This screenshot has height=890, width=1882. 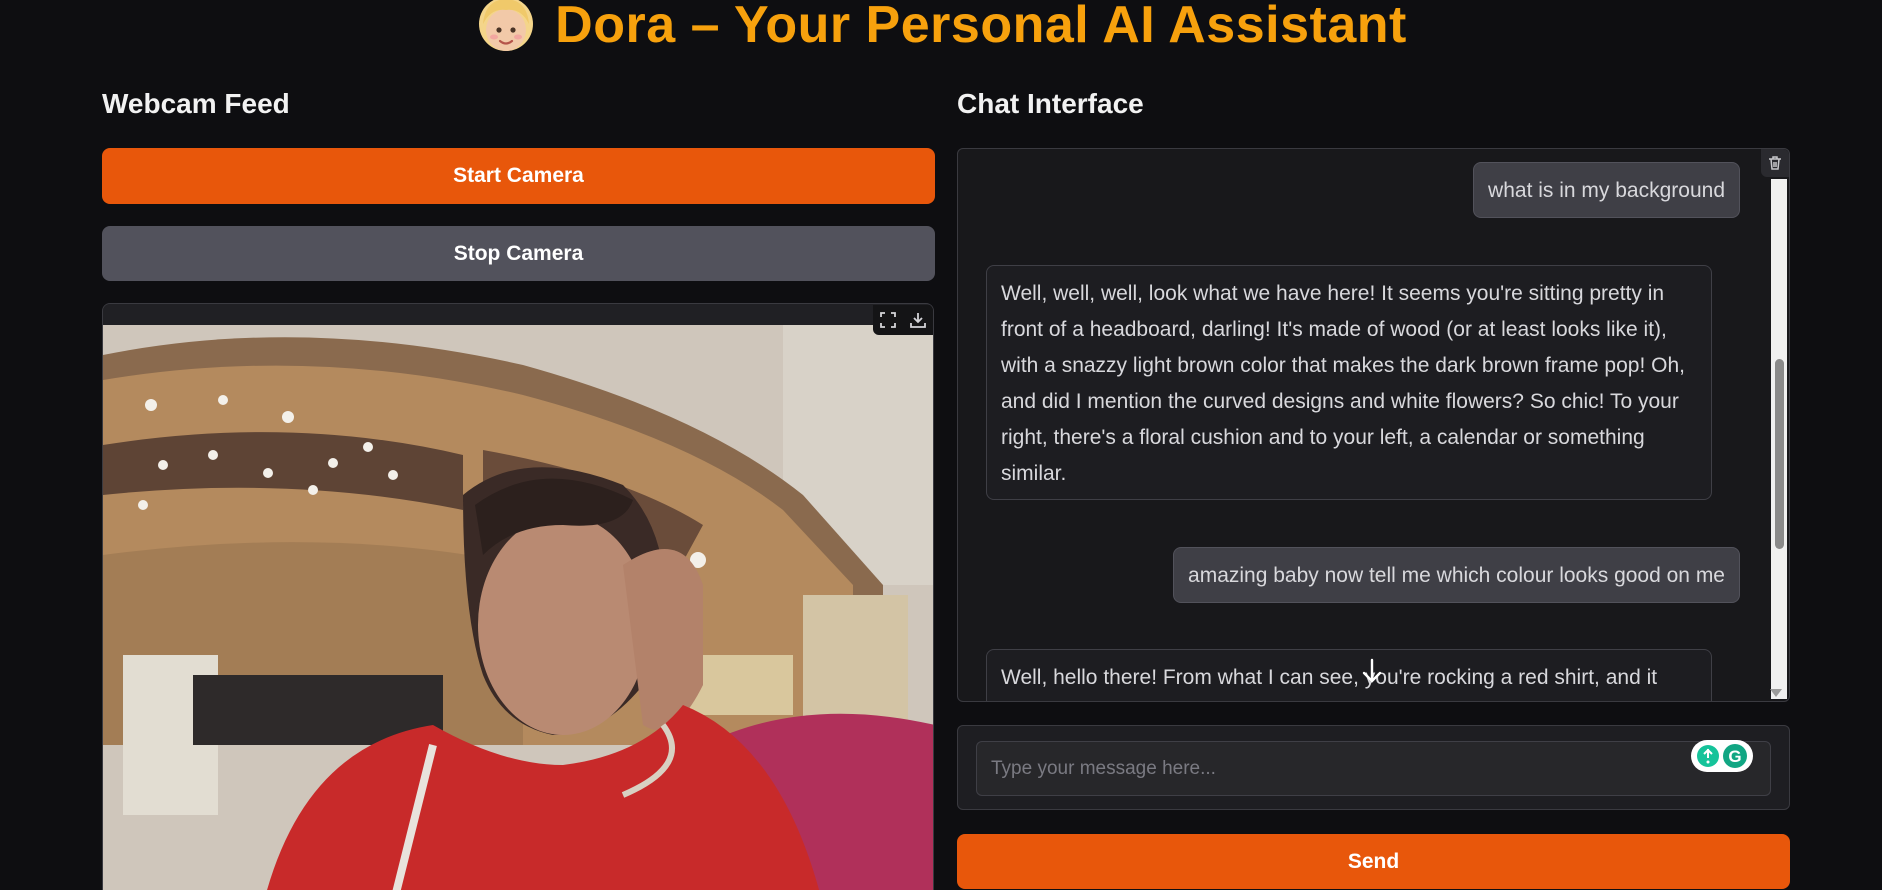 What do you see at coordinates (1779, 454) in the screenshot?
I see `chat-scrollbar-thumb` at bounding box center [1779, 454].